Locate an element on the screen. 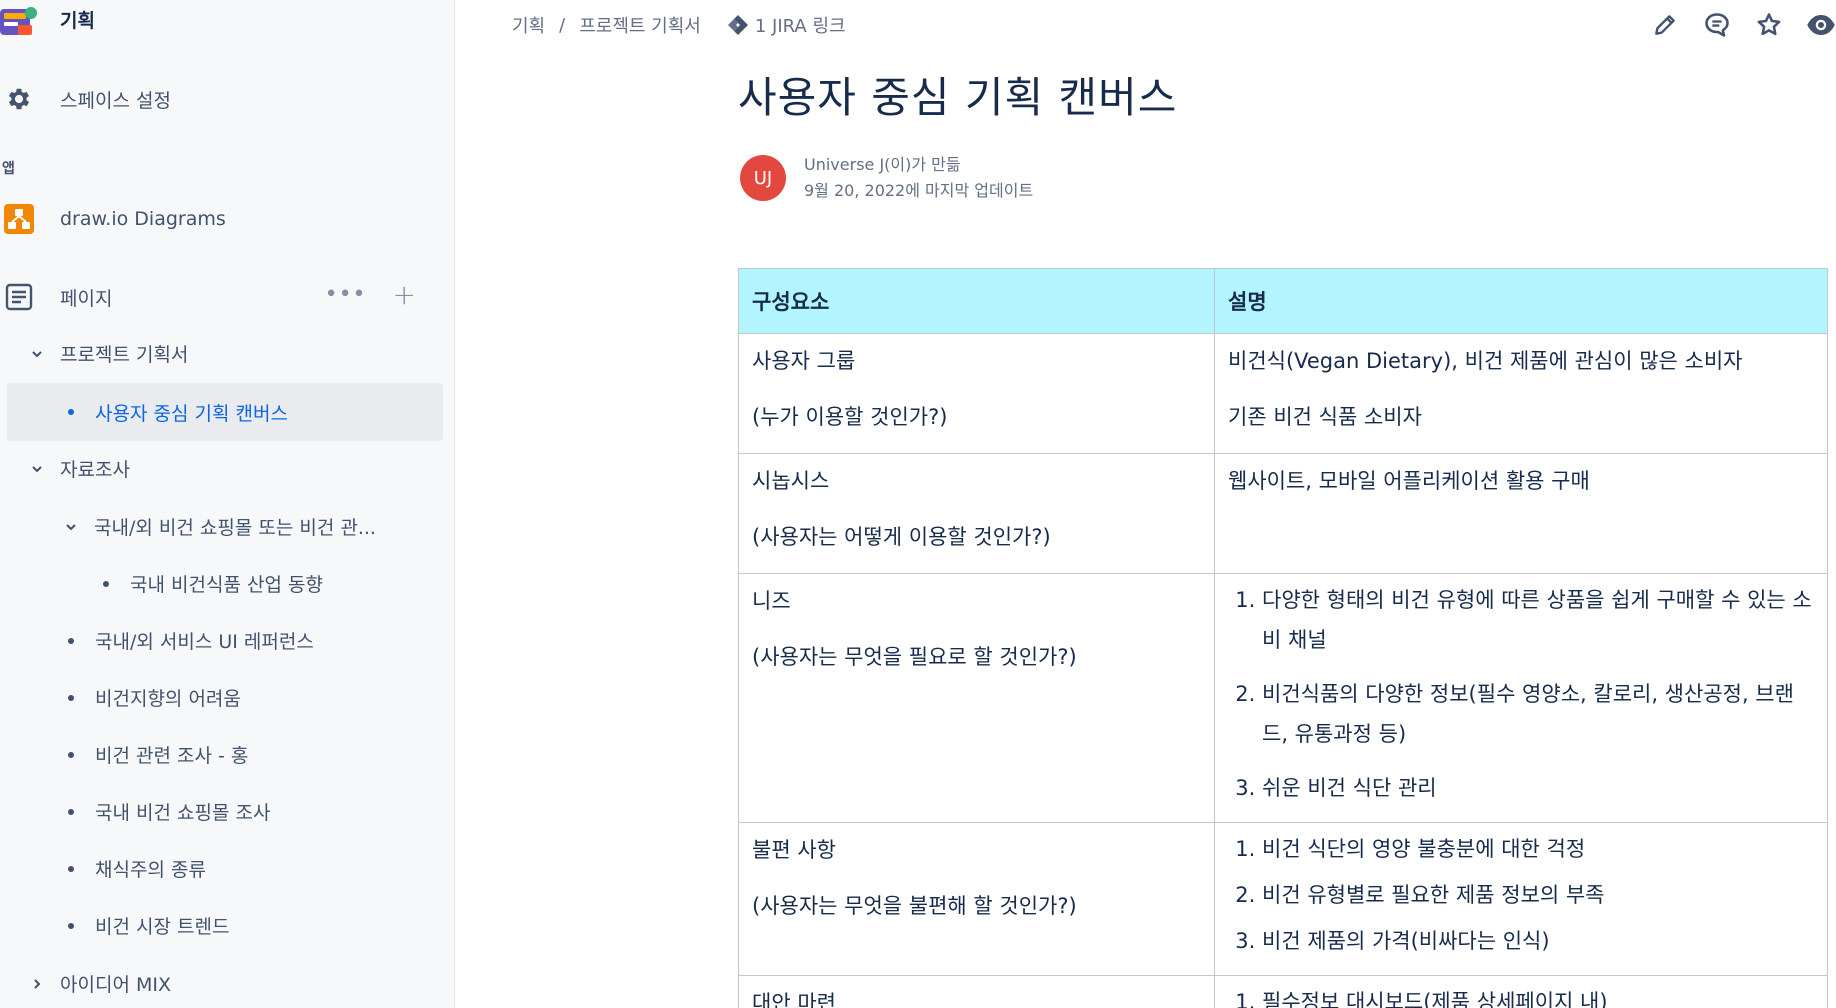  avatar: UJ is located at coordinates (763, 178).